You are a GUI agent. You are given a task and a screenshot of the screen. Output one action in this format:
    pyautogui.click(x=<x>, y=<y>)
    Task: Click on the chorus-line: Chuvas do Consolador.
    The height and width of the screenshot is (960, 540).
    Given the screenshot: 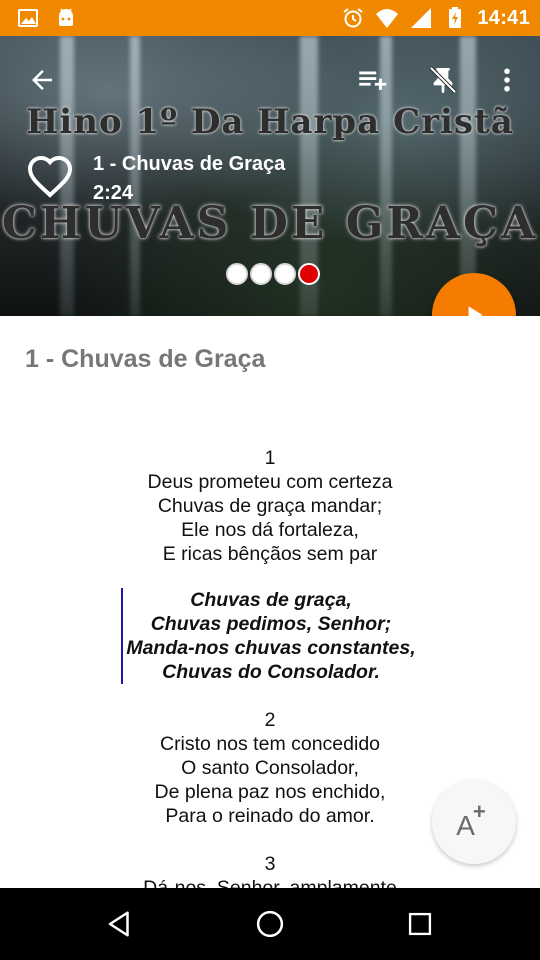 What is the action you would take?
    pyautogui.click(x=271, y=672)
    